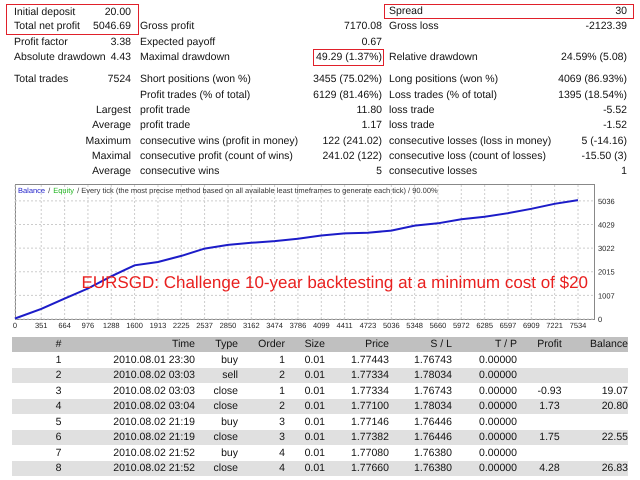 The width and height of the screenshot is (640, 480). What do you see at coordinates (41, 79) in the screenshot?
I see `stat-label: Total trades` at bounding box center [41, 79].